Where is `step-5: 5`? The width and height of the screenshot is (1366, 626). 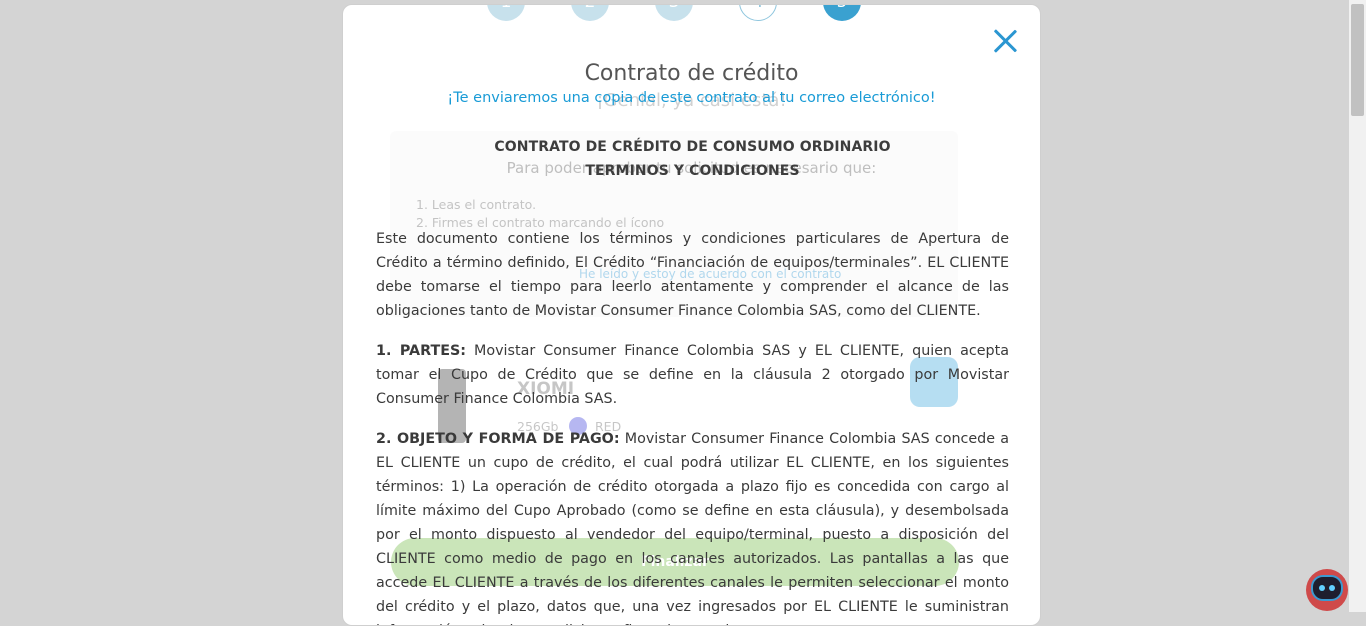 step-5: 5 is located at coordinates (842, 13).